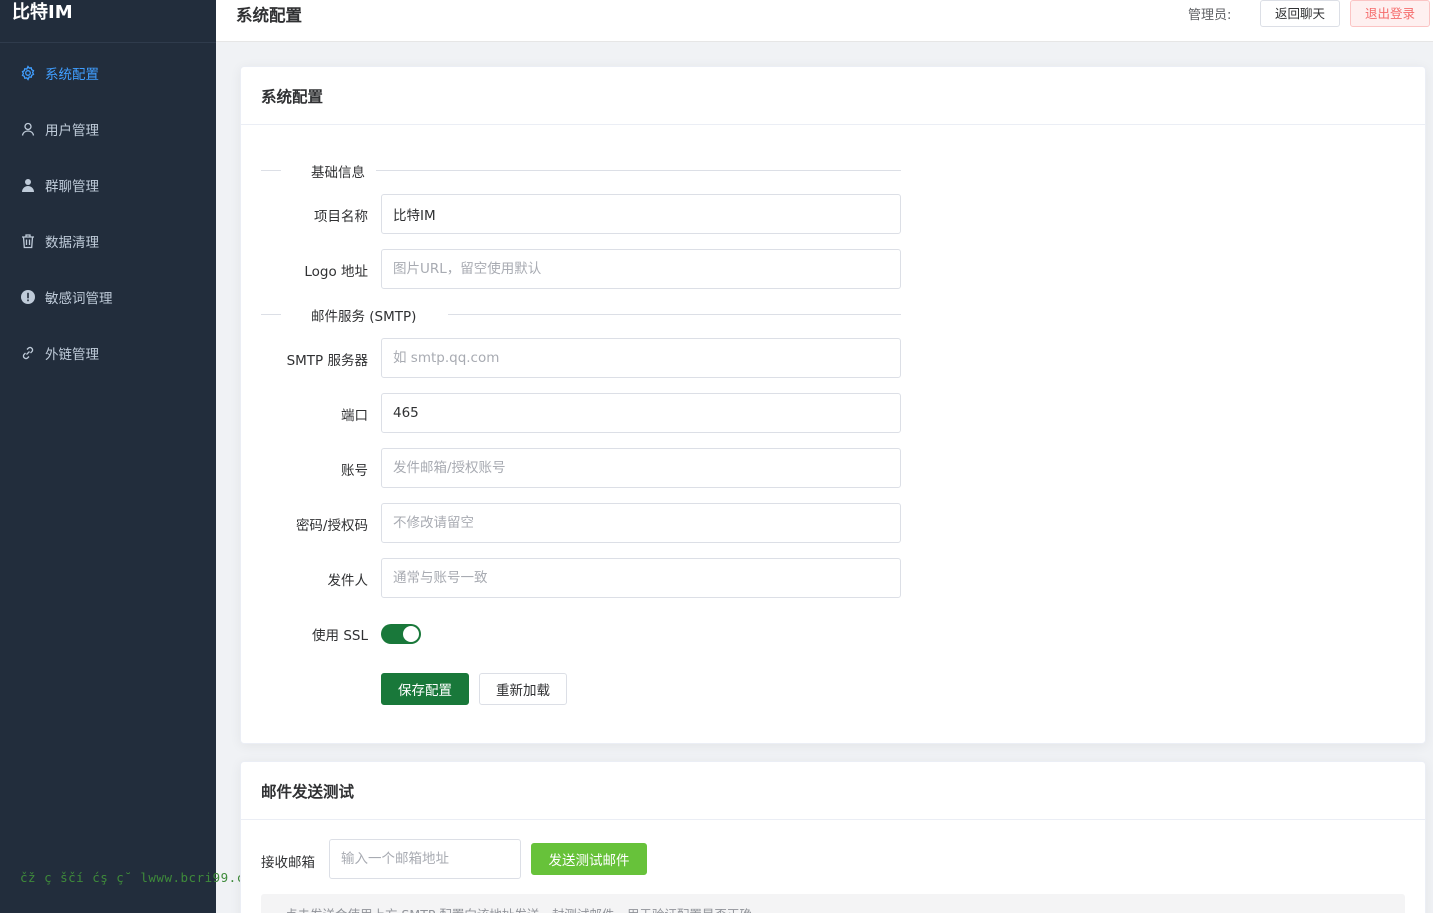 This screenshot has height=913, width=1433. What do you see at coordinates (641, 468) in the screenshot?
I see `account-input` at bounding box center [641, 468].